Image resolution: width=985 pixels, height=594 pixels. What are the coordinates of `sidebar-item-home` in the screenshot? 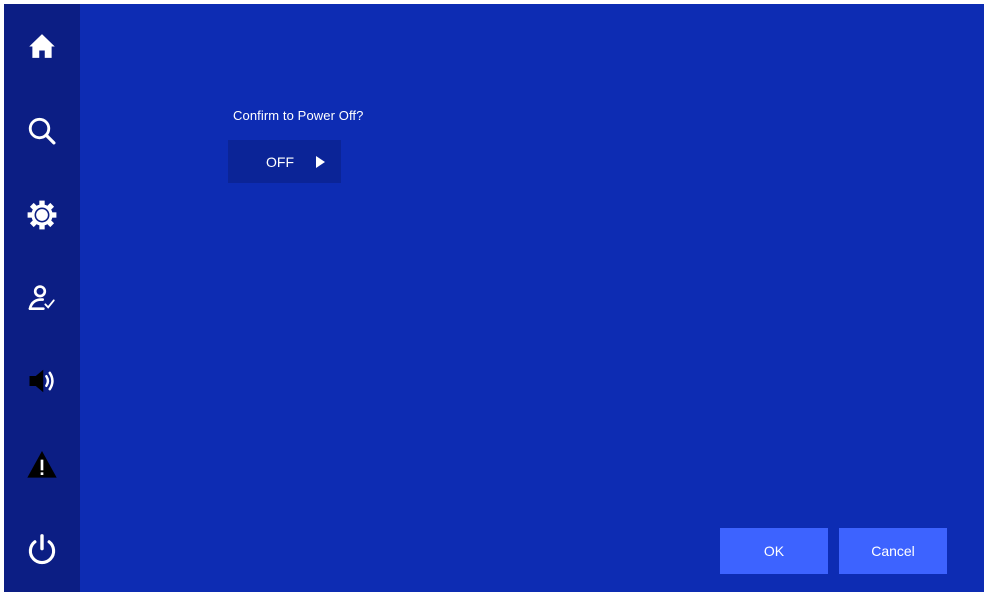 It's located at (42, 46).